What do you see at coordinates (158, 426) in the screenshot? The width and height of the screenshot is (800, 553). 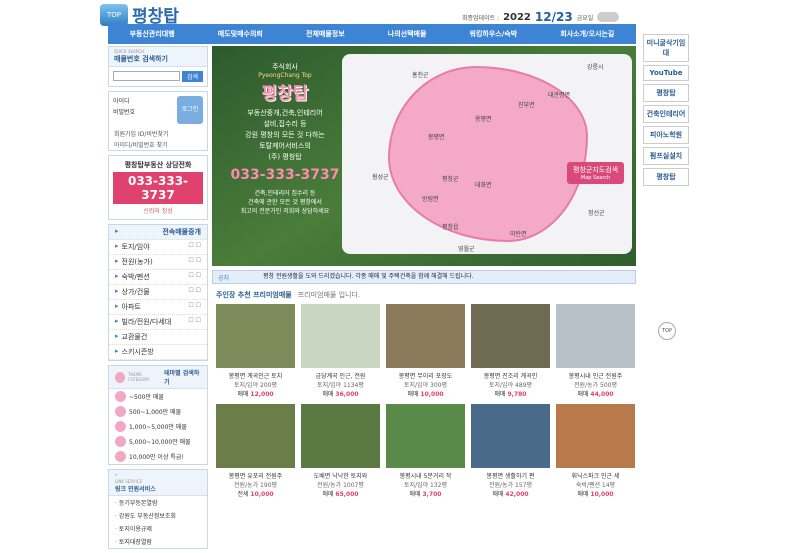 I see `price-item-3: 1,000~5,000만 매물` at bounding box center [158, 426].